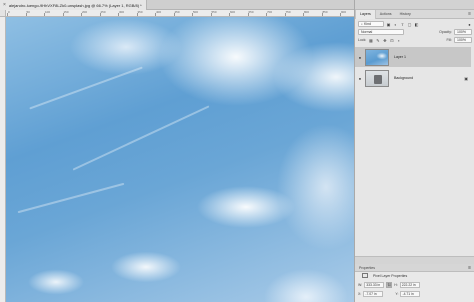 The width and height of the screenshot is (474, 302). Describe the element at coordinates (325, 12) in the screenshot. I see `ruler-tick-label: 850` at that location.